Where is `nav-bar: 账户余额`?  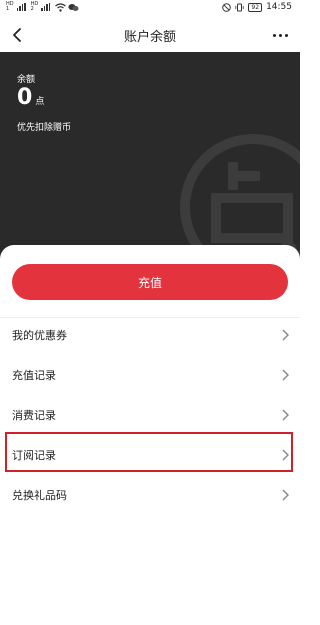
nav-bar: 账户余额 is located at coordinates (150, 35).